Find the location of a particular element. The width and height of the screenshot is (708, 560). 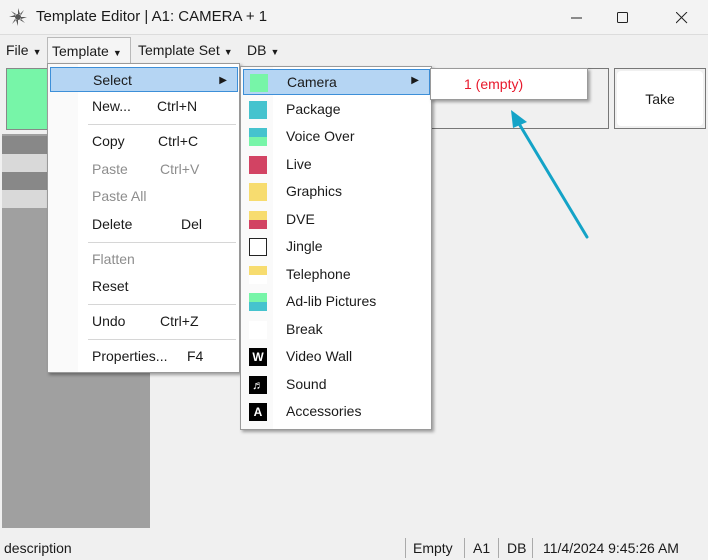

status-channel: A1 is located at coordinates (482, 548).